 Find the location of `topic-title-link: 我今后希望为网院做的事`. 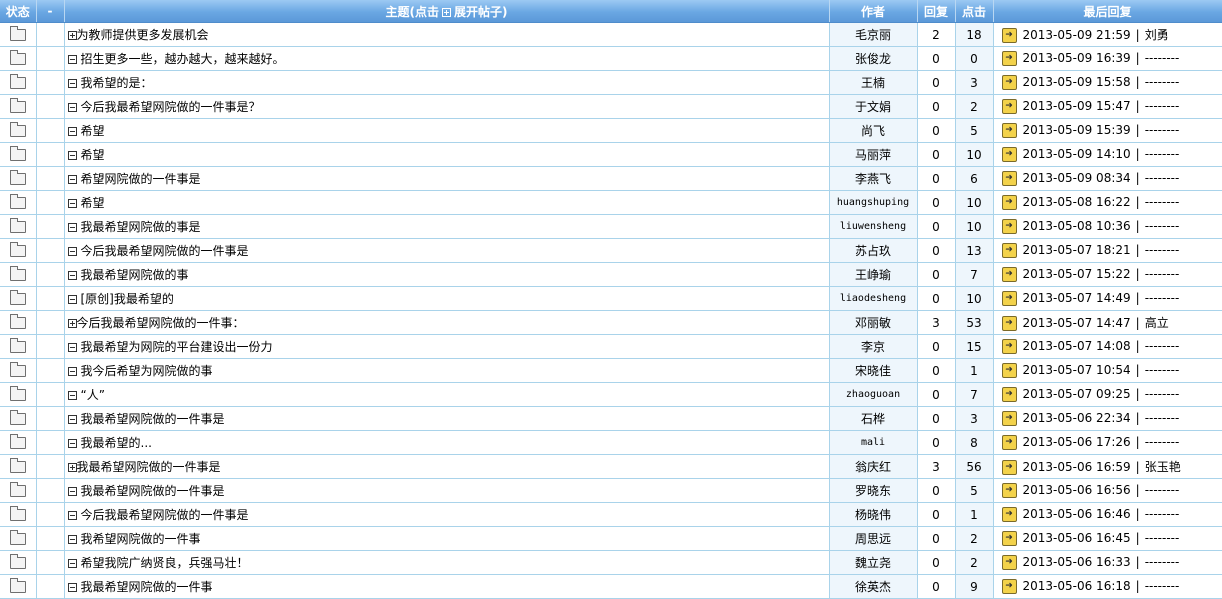

topic-title-link: 我今后希望为网院做的事 is located at coordinates (147, 371).